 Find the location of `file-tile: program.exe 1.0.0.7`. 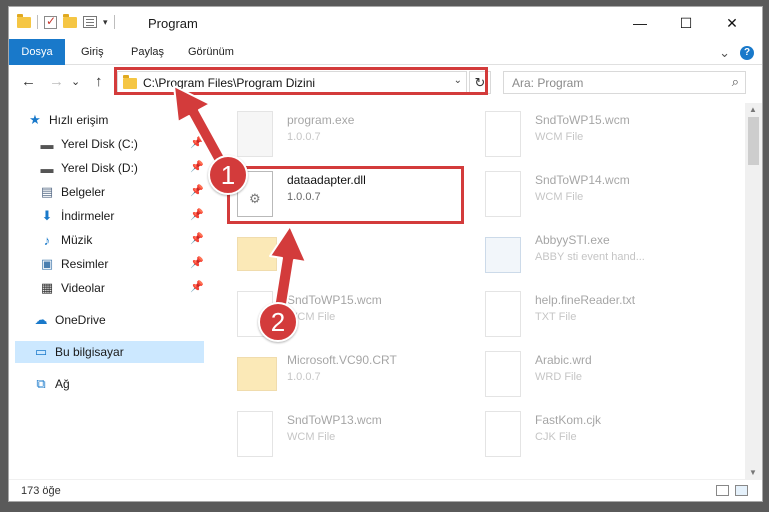

file-tile: program.exe 1.0.0.7 is located at coordinates (339, 135).